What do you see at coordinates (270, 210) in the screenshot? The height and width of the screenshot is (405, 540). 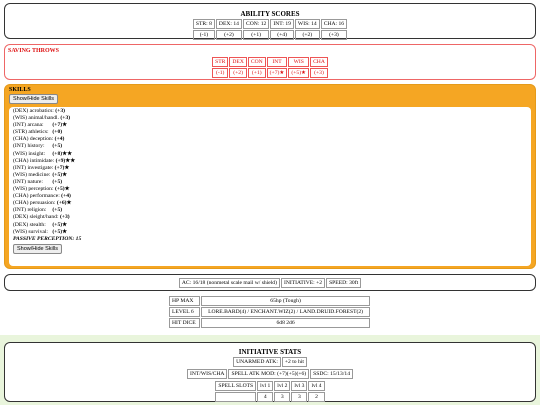 I see `skill-row: (INT) religion: (+5)` at bounding box center [270, 210].